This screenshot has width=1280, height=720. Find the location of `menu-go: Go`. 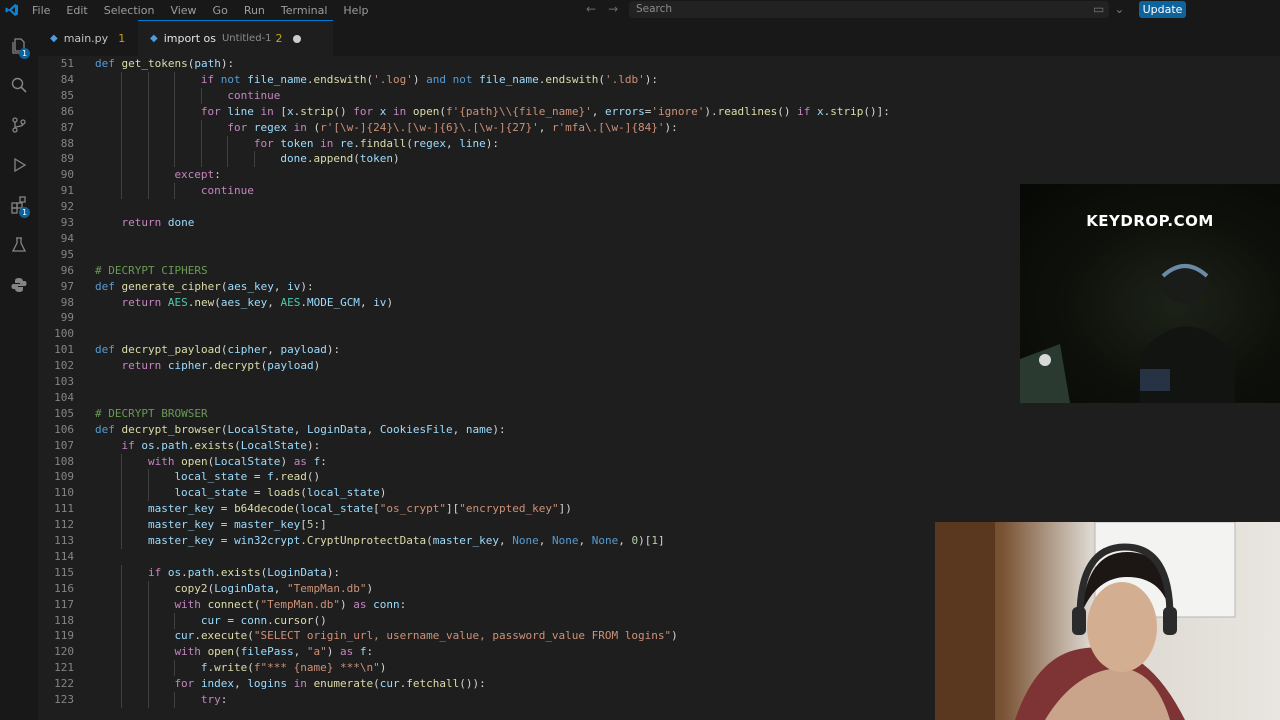

menu-go: Go is located at coordinates (220, 10).